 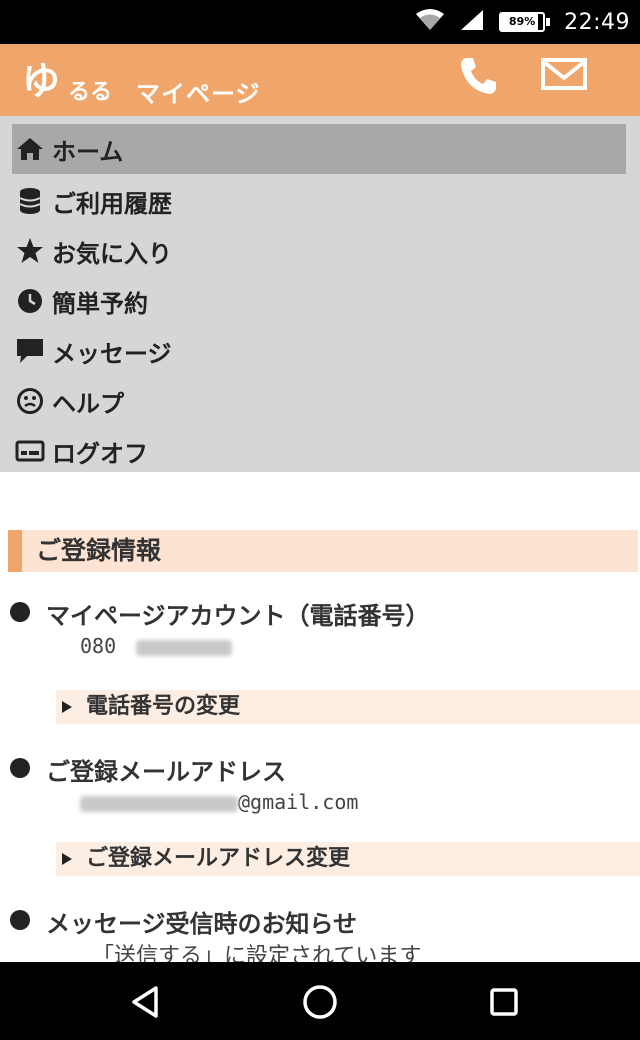 What do you see at coordinates (348, 707) in the screenshot?
I see `change-phone-link: 電話番号の変更` at bounding box center [348, 707].